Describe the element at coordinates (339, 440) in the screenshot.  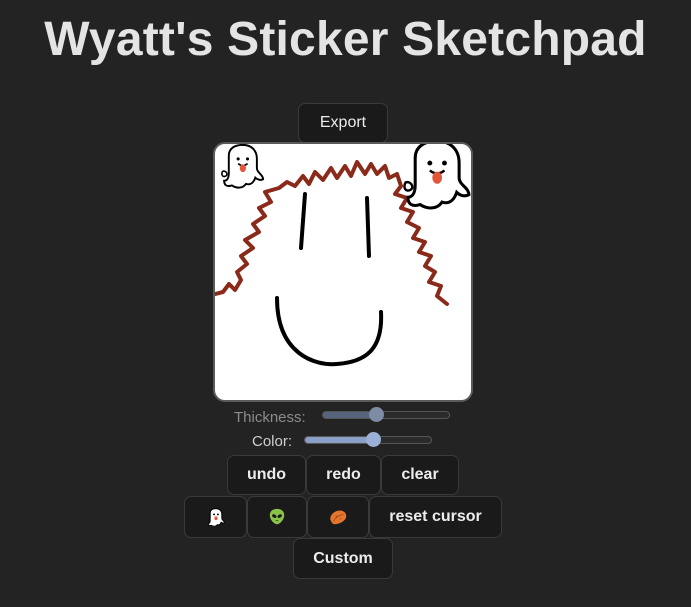
I see `color-slider-fill` at that location.